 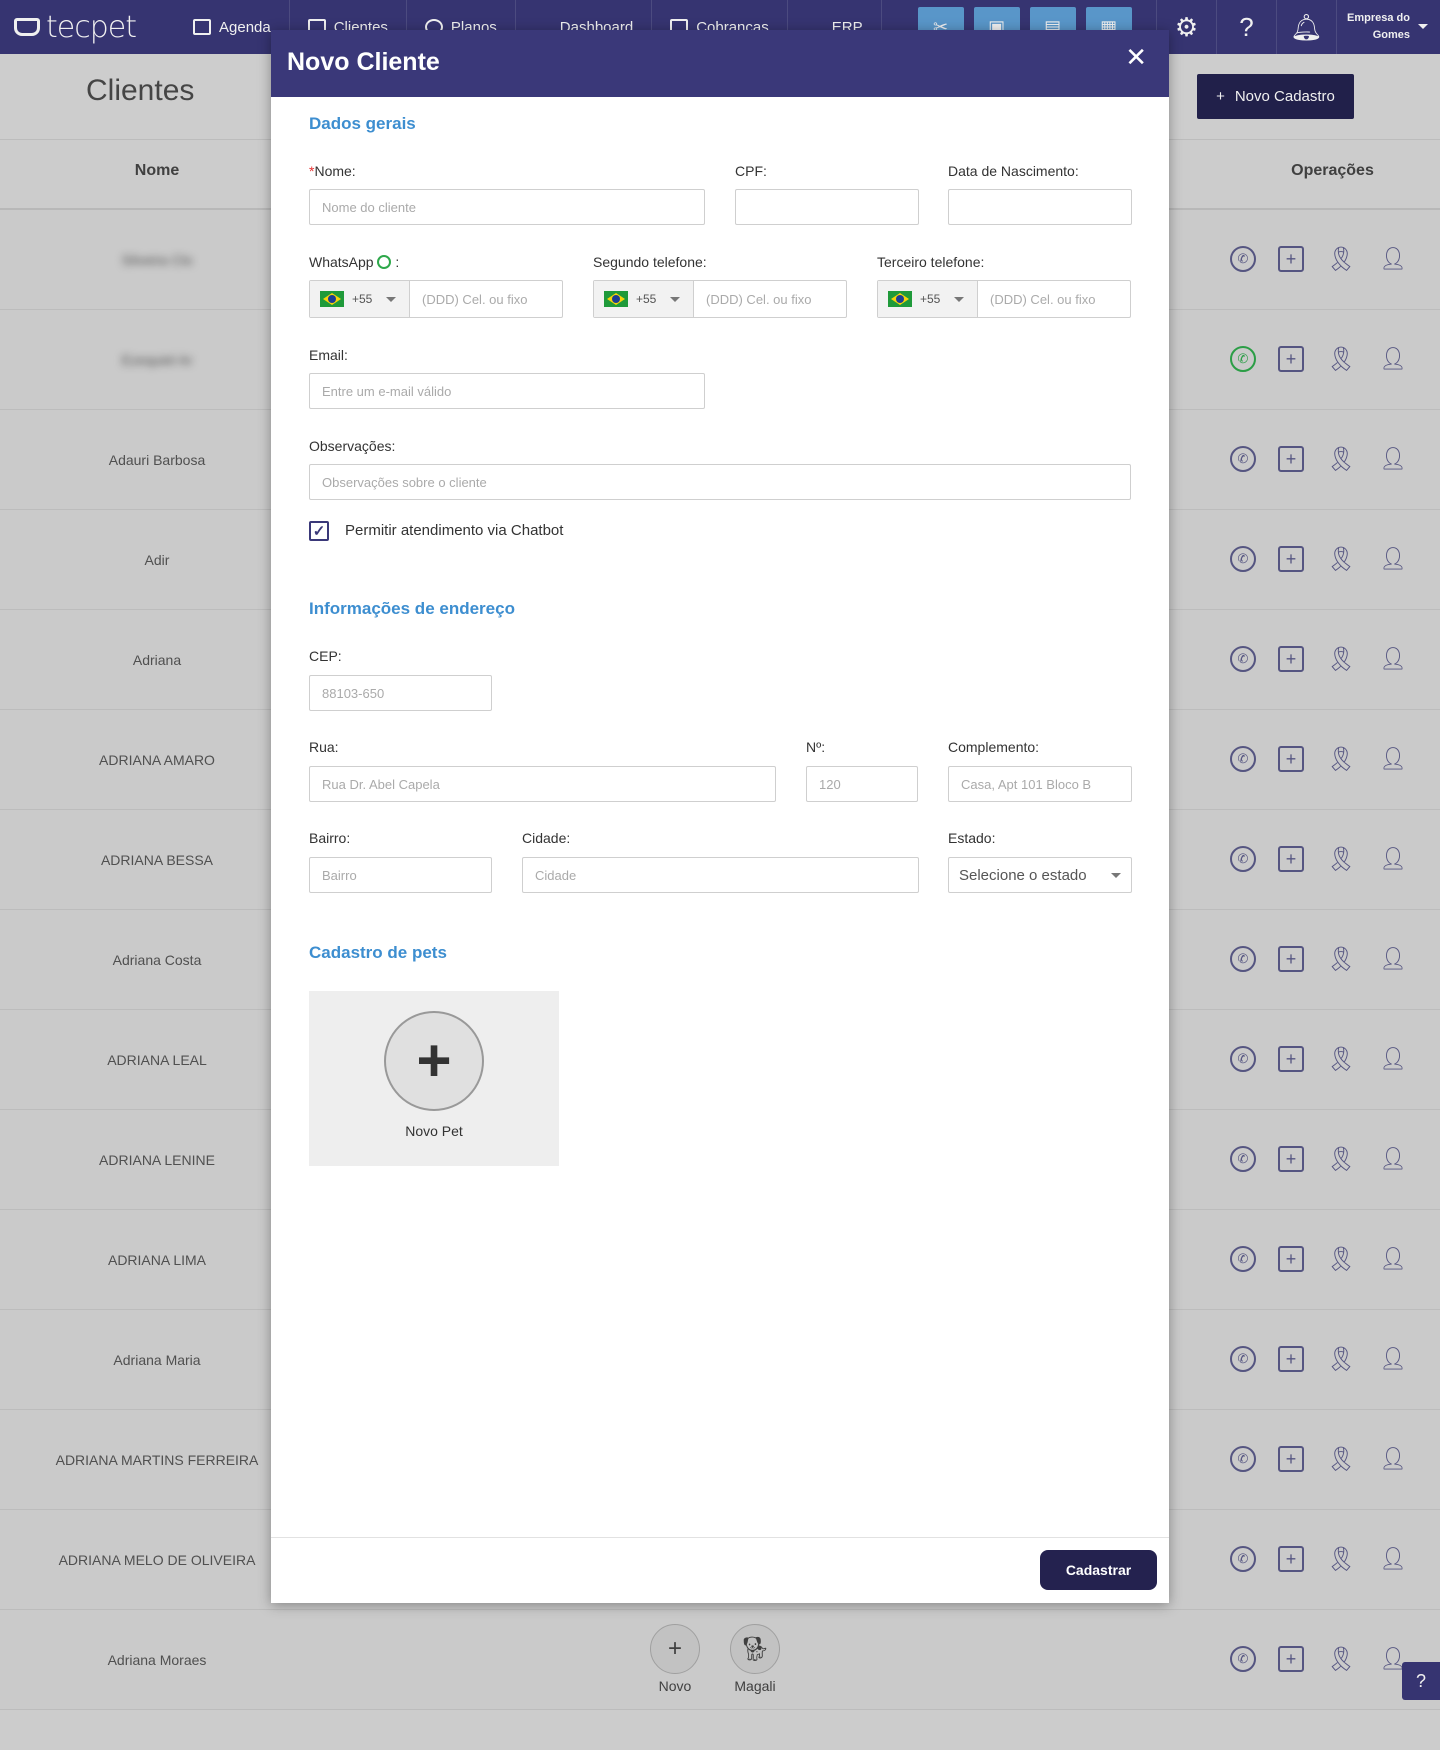 I want to click on third-phone-field: +55 (DDD) Cel. ou fixo, so click(x=1004, y=299).